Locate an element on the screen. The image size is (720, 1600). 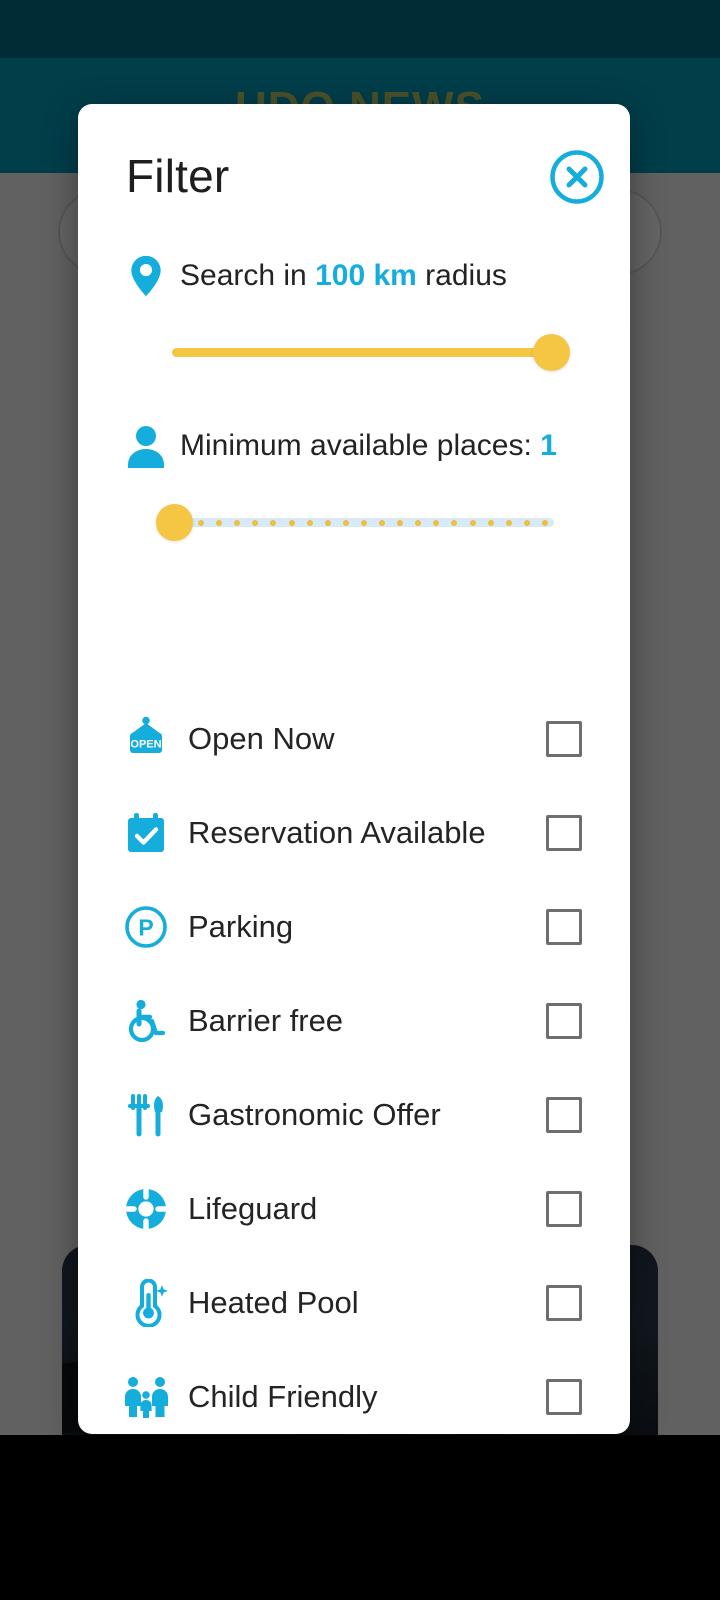
option-label: Barrier free is located at coordinates (266, 1020).